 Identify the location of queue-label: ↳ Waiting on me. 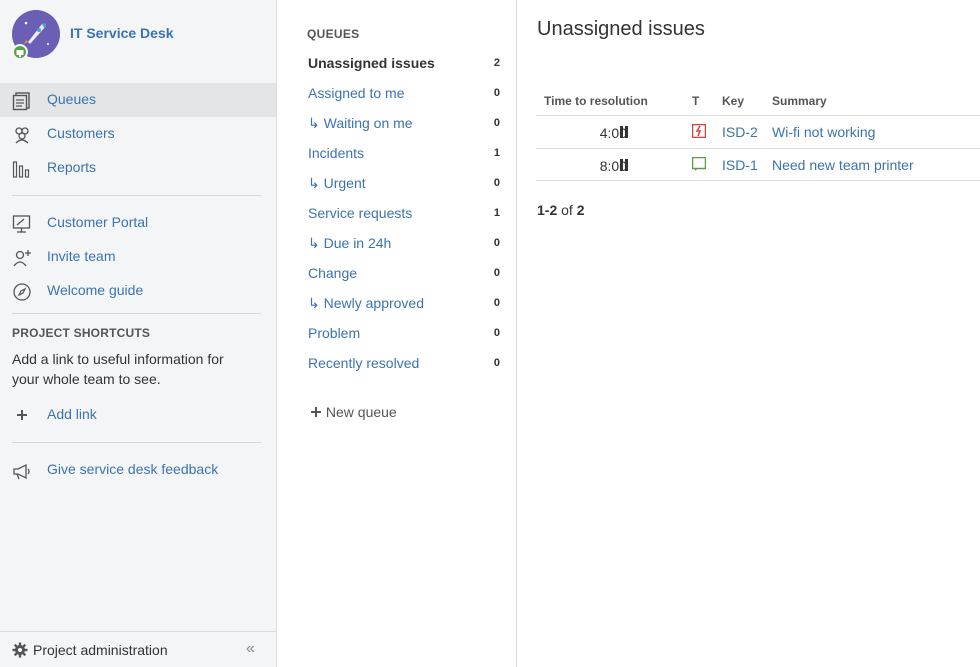
(360, 123).